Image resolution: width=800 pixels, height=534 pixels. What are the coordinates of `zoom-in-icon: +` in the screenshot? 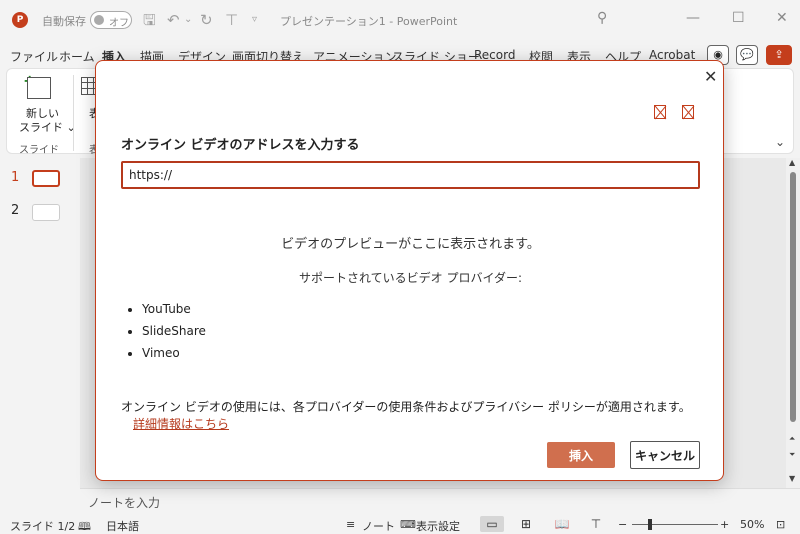 It's located at (724, 524).